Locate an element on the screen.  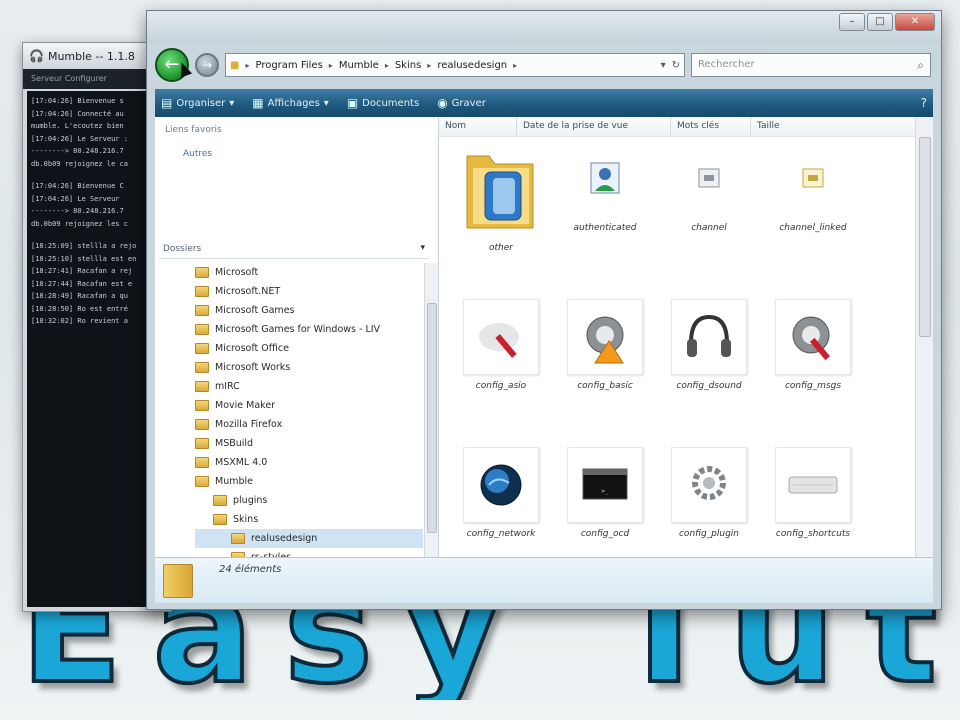
file-name: config_asio is located at coordinates (501, 386).